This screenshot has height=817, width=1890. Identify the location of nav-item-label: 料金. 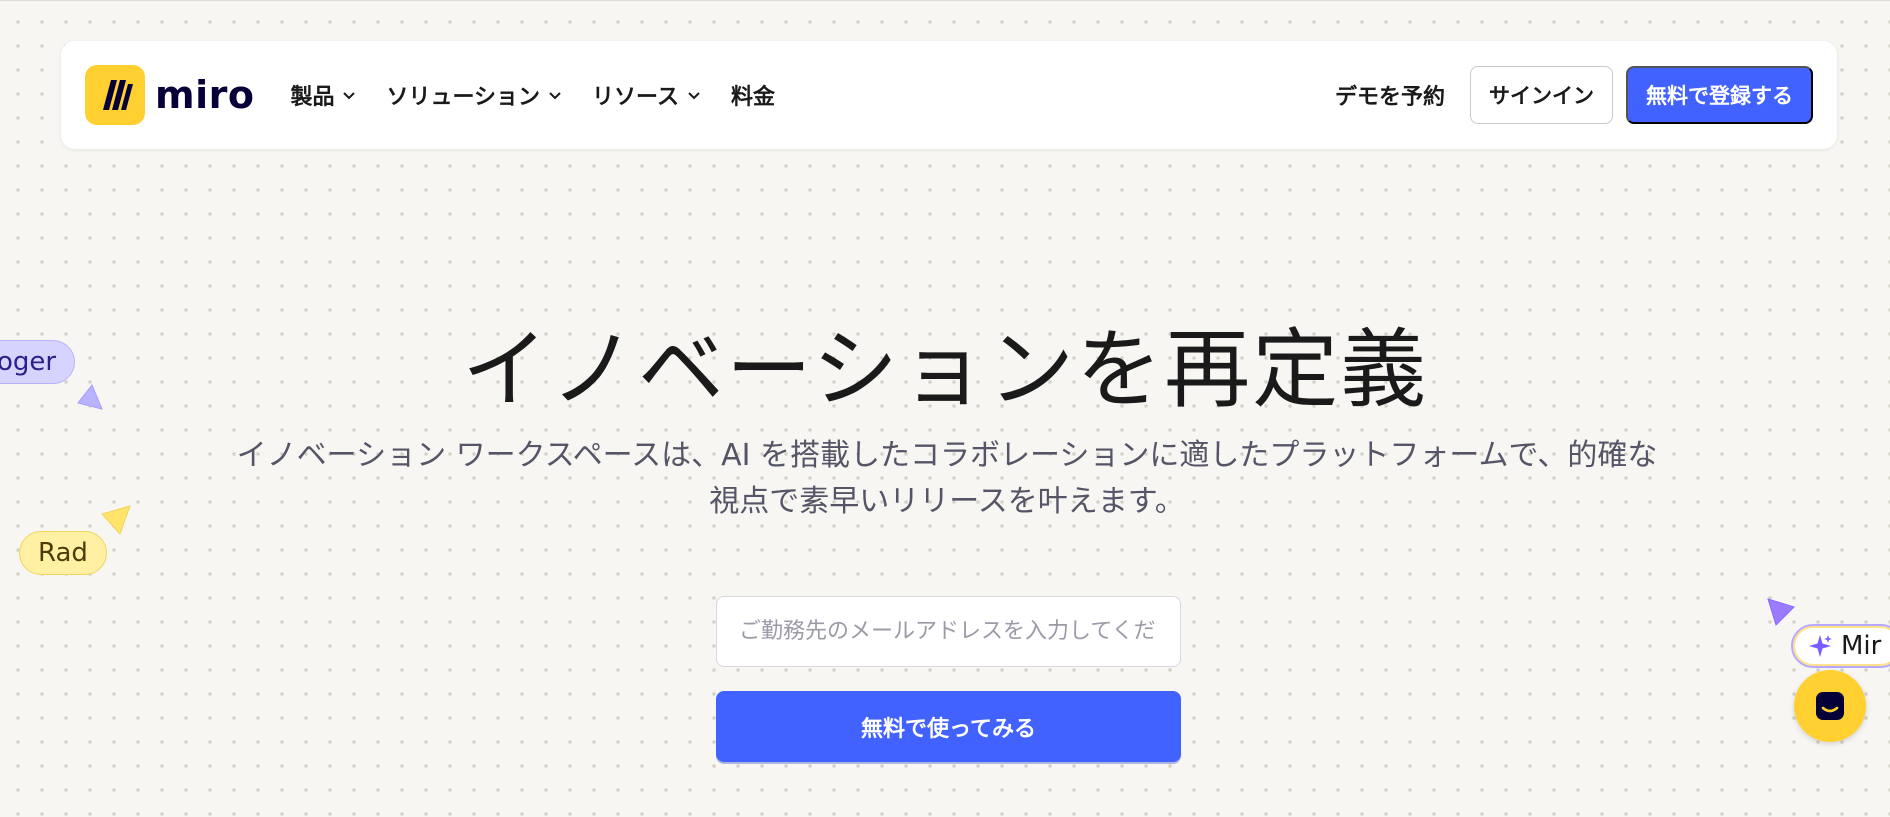
(752, 97).